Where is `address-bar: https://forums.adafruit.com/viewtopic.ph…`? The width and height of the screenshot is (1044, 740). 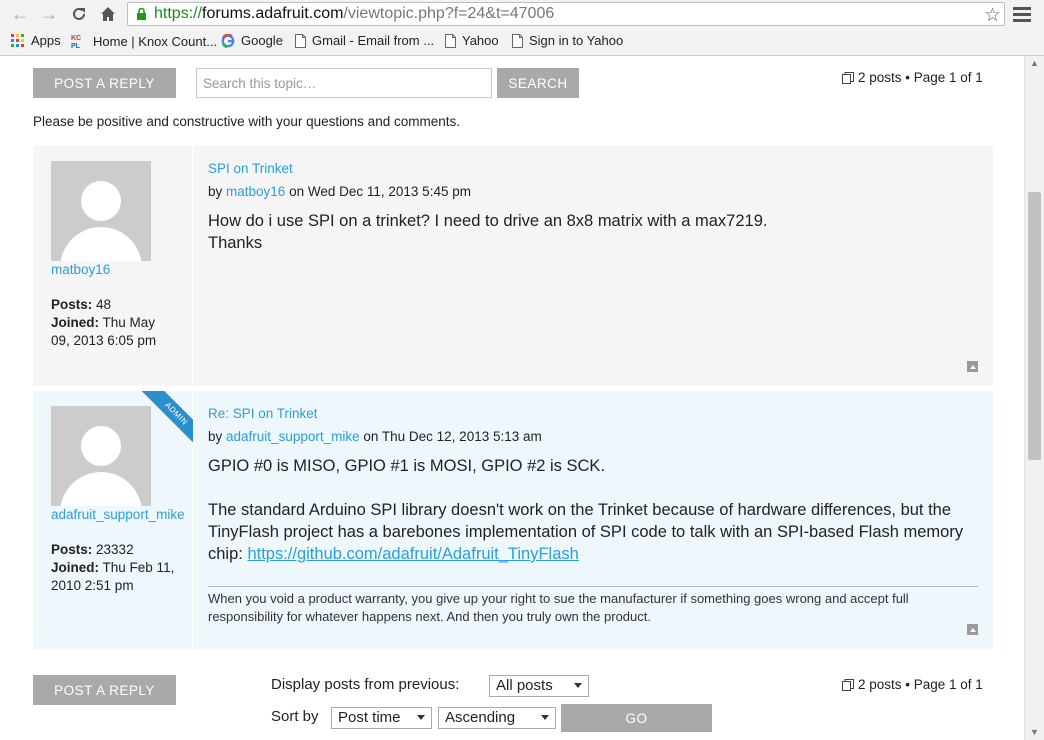 address-bar: https://forums.adafruit.com/viewtopic.ph… is located at coordinates (566, 14).